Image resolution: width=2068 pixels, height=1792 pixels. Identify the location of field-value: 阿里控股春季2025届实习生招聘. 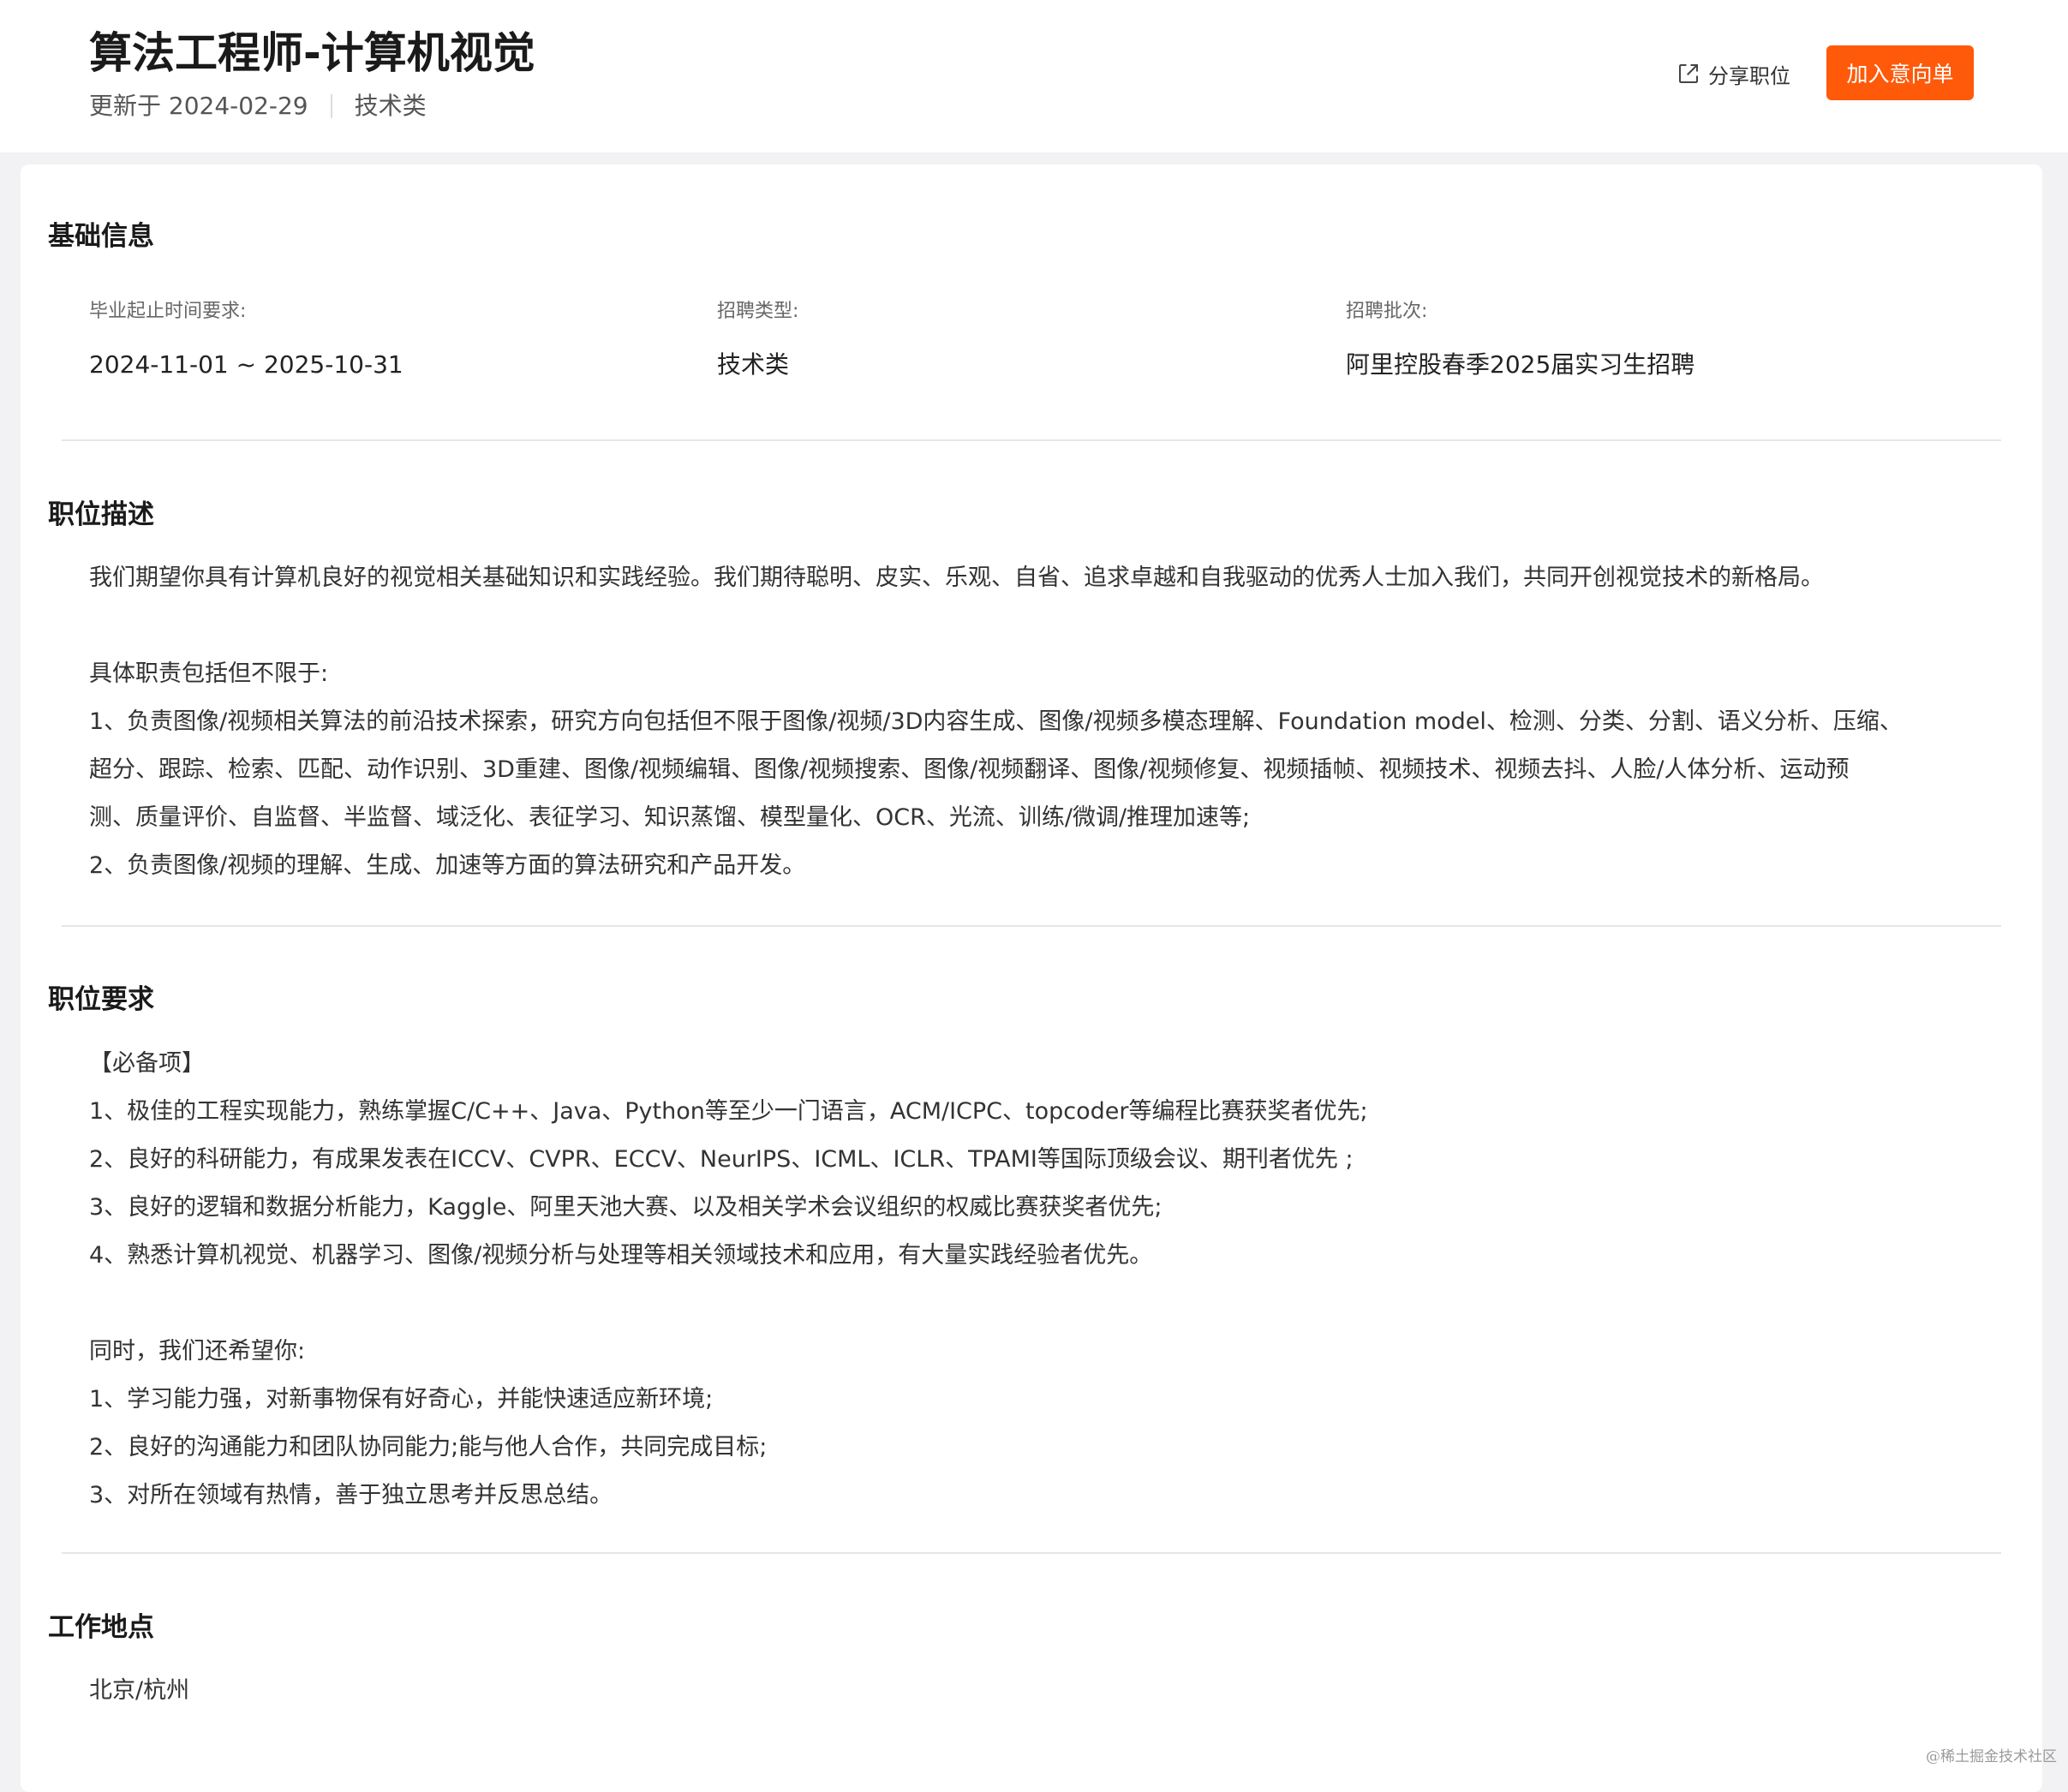
(1520, 364).